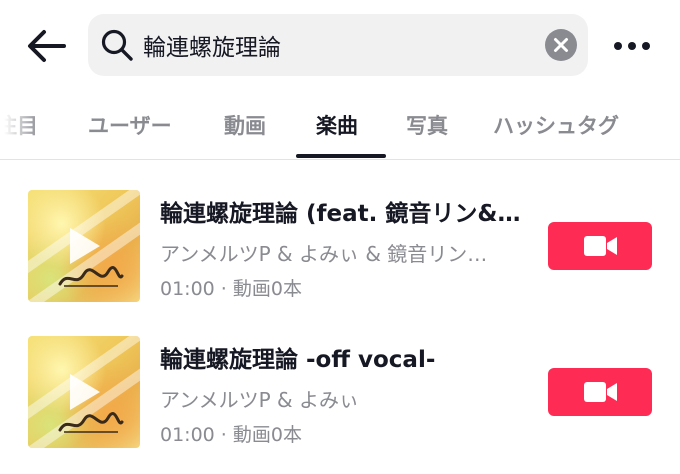 The height and width of the screenshot is (474, 680). I want to click on more-options-button, so click(632, 46).